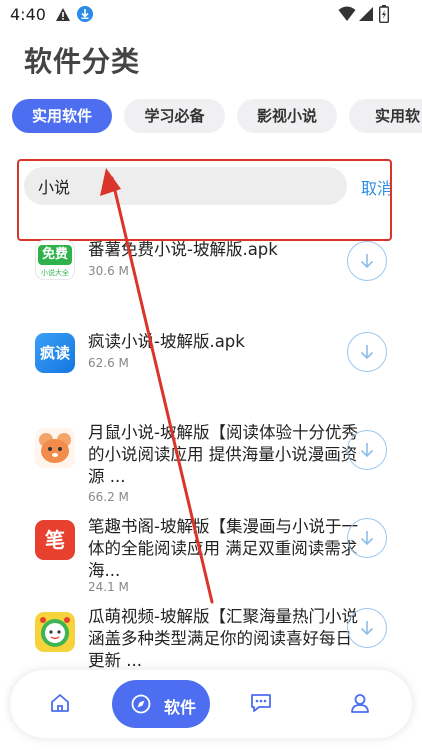 This screenshot has width=422, height=750. What do you see at coordinates (108, 497) in the screenshot?
I see `item-size: 66.2 M` at bounding box center [108, 497].